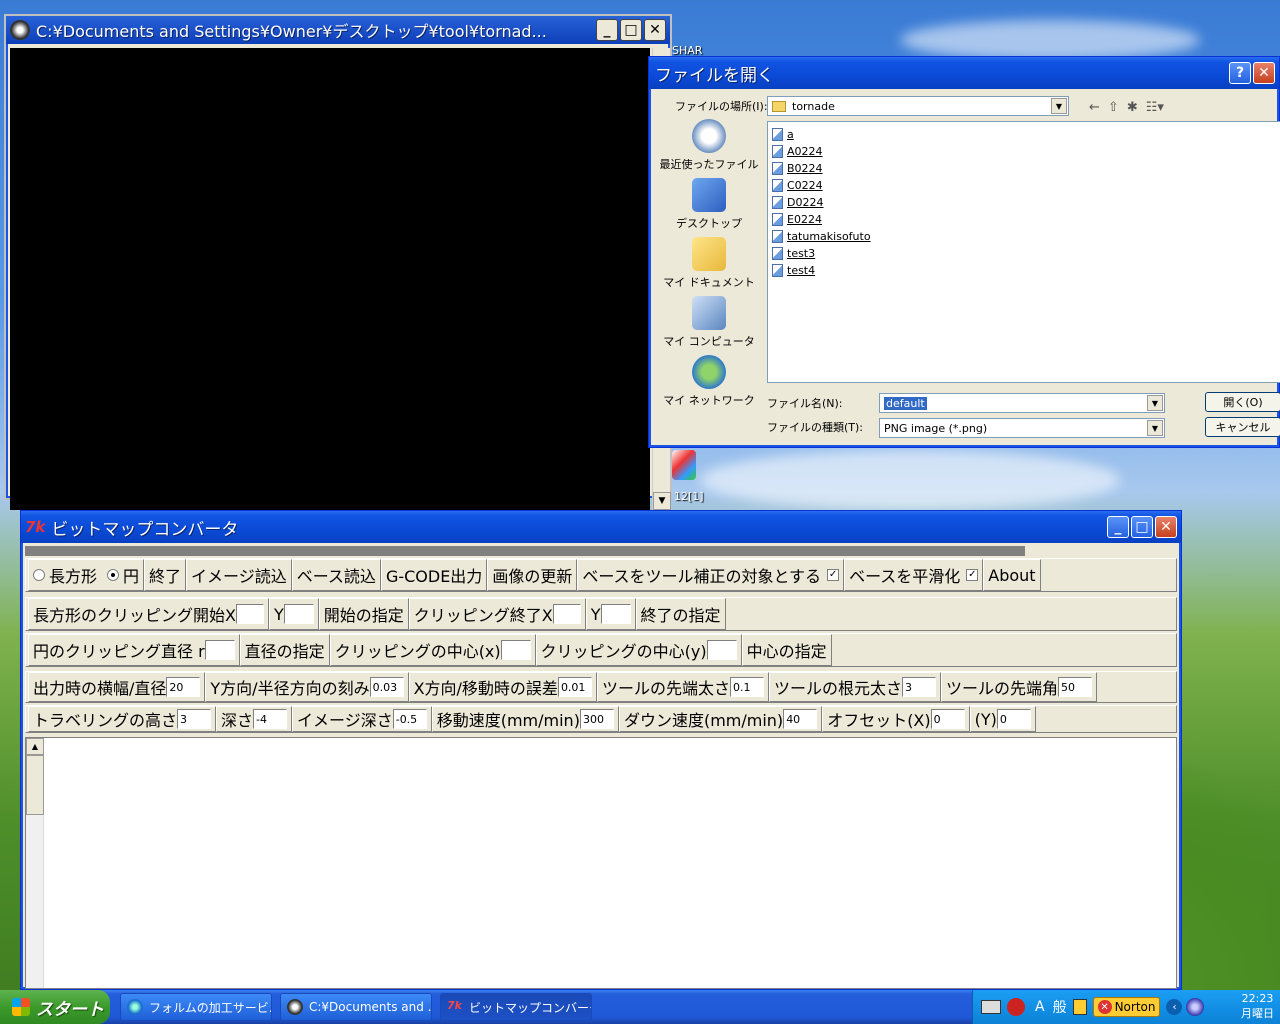  What do you see at coordinates (1022, 428) in the screenshot?
I see `filetype-select: PNG image (*.png) ▼` at bounding box center [1022, 428].